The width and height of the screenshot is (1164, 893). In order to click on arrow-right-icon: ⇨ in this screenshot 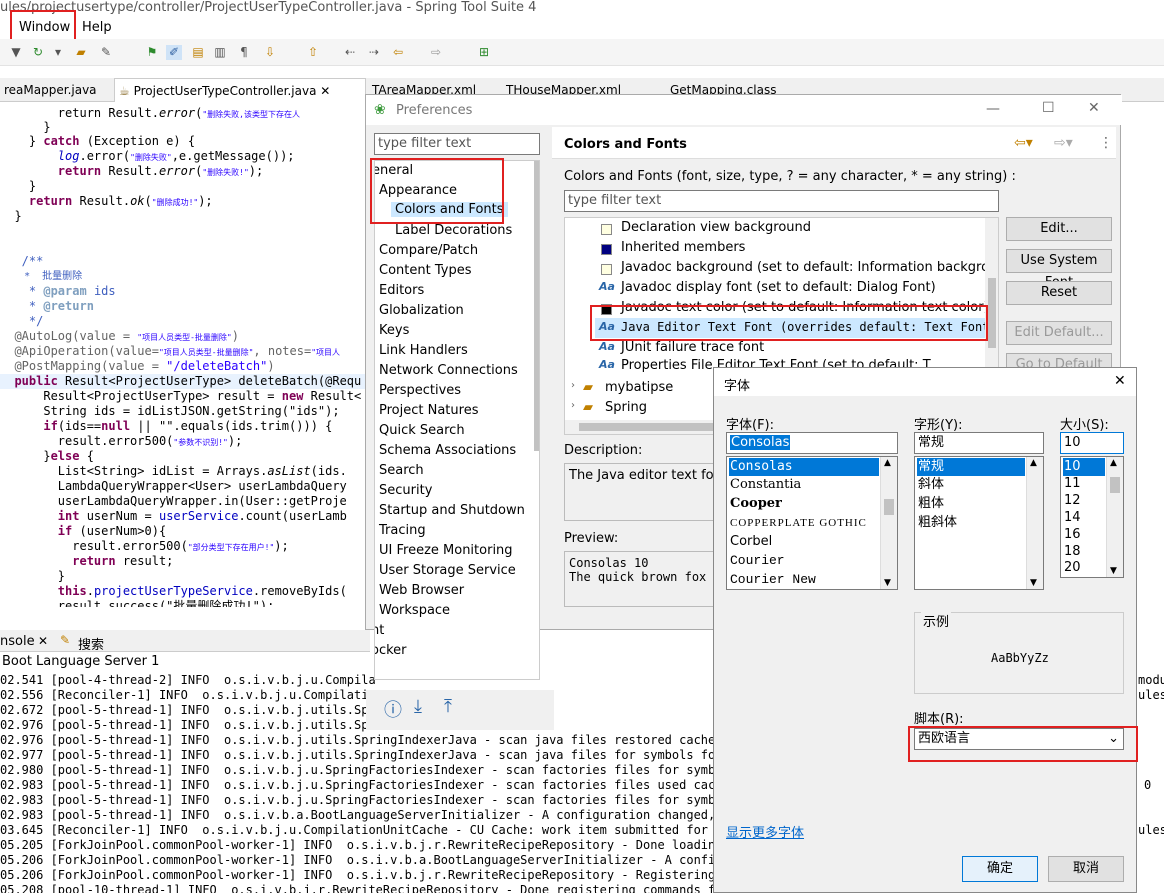, I will do `click(436, 52)`.